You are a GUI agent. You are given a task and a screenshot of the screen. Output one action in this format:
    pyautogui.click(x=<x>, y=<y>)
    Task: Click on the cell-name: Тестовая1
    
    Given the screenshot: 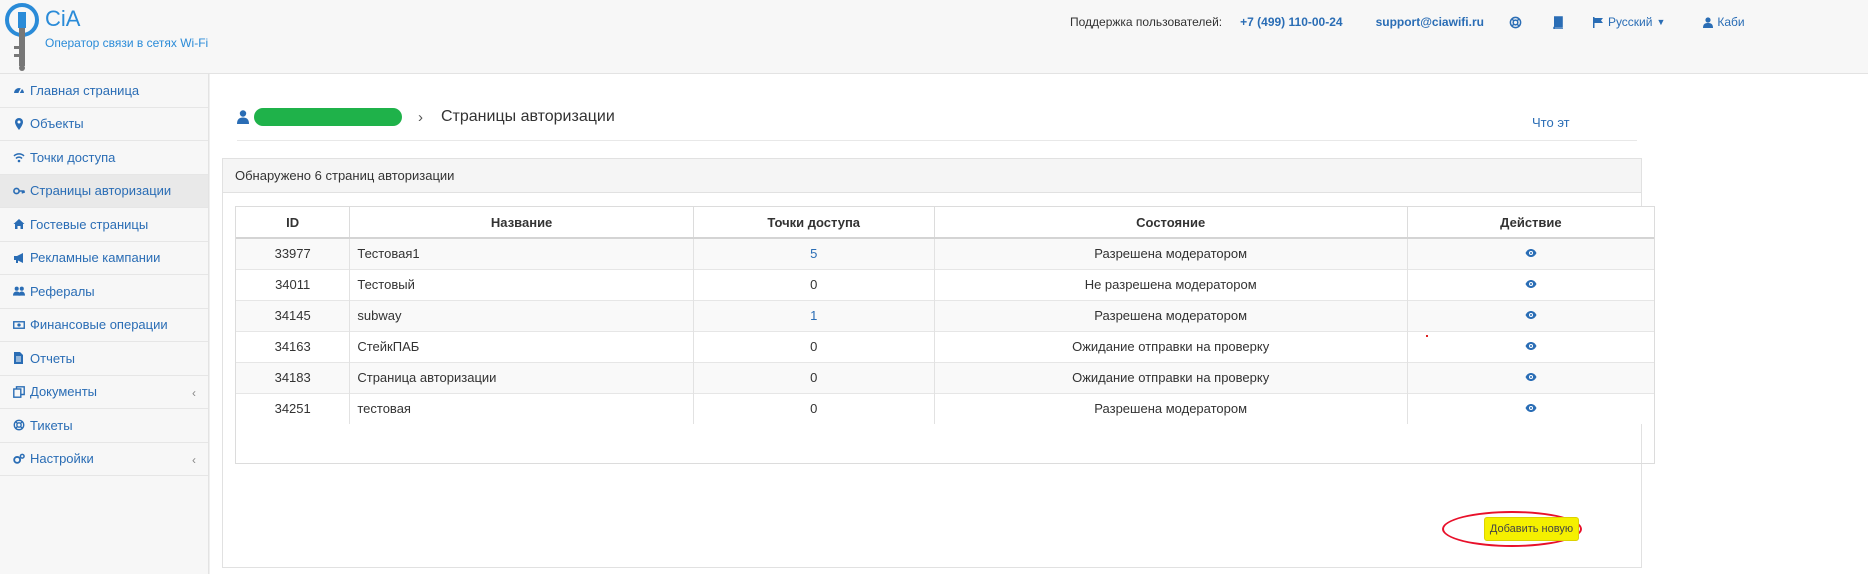 What is the action you would take?
    pyautogui.click(x=521, y=253)
    